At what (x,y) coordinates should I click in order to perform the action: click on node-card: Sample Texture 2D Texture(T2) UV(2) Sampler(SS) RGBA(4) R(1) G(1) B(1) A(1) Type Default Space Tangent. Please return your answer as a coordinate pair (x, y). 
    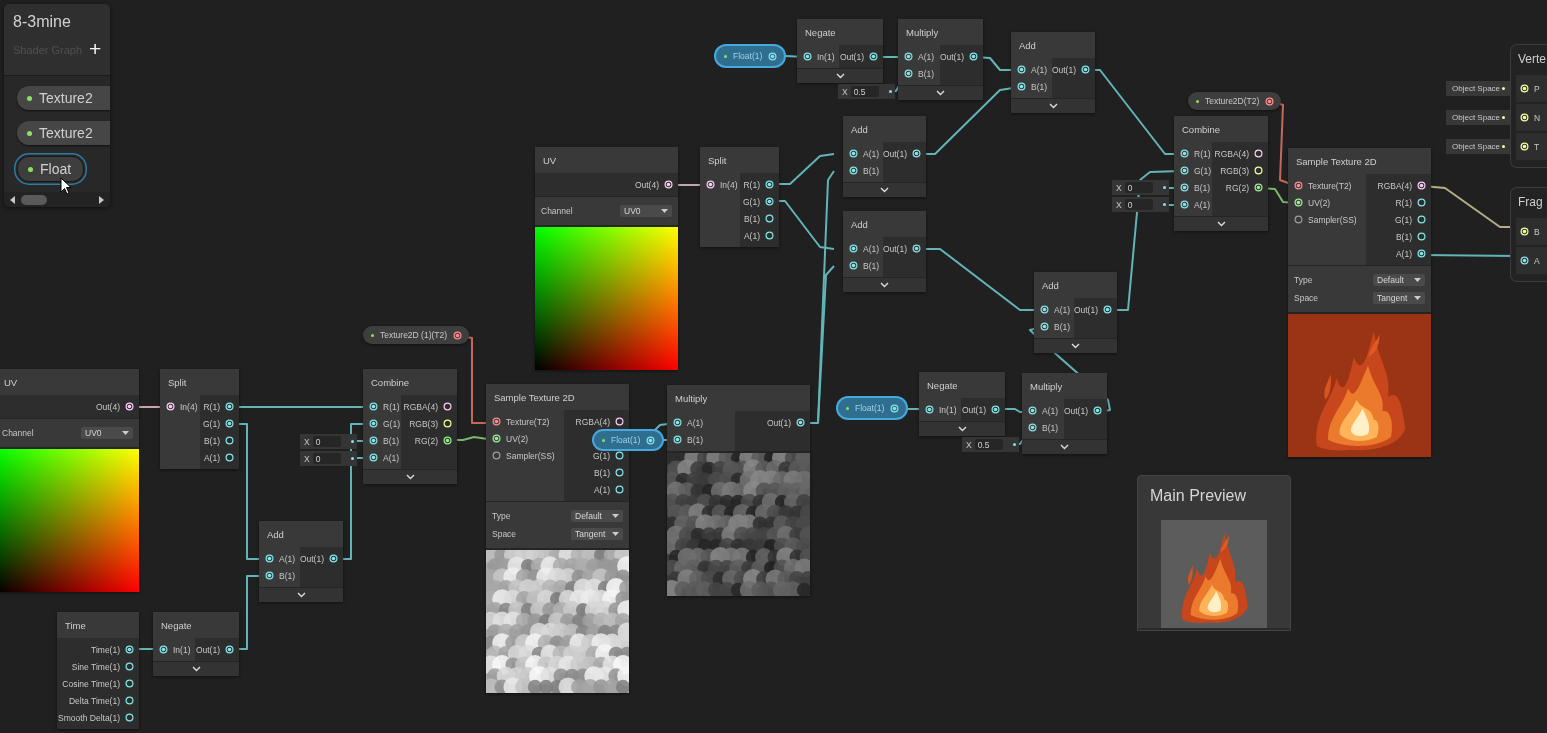
    Looking at the image, I should click on (1359, 302).